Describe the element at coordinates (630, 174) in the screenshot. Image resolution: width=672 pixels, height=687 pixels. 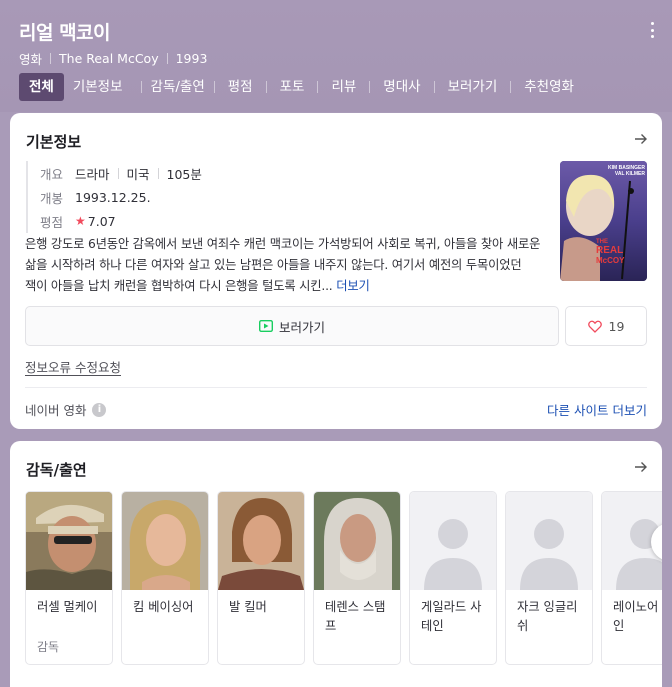
I see `poster-cast2: VAL KILMER` at that location.